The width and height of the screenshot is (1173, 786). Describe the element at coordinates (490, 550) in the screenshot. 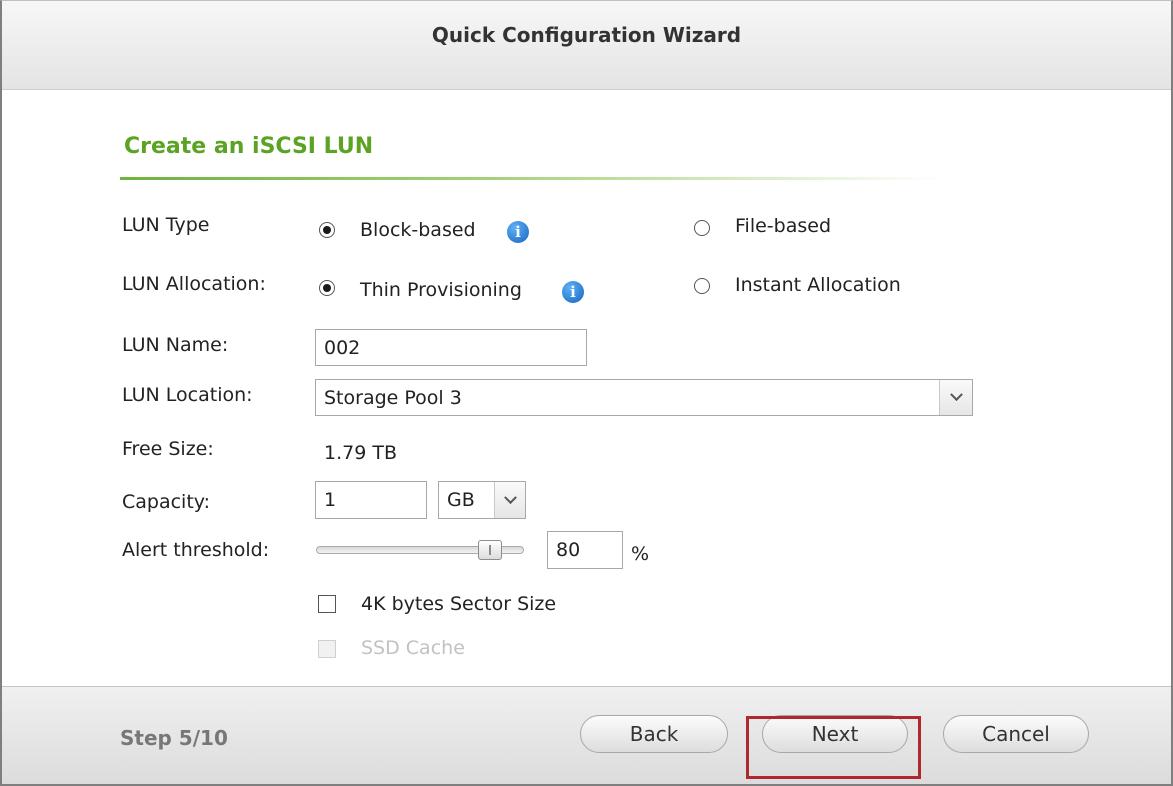

I see `alert-threshold-slider-handle` at that location.